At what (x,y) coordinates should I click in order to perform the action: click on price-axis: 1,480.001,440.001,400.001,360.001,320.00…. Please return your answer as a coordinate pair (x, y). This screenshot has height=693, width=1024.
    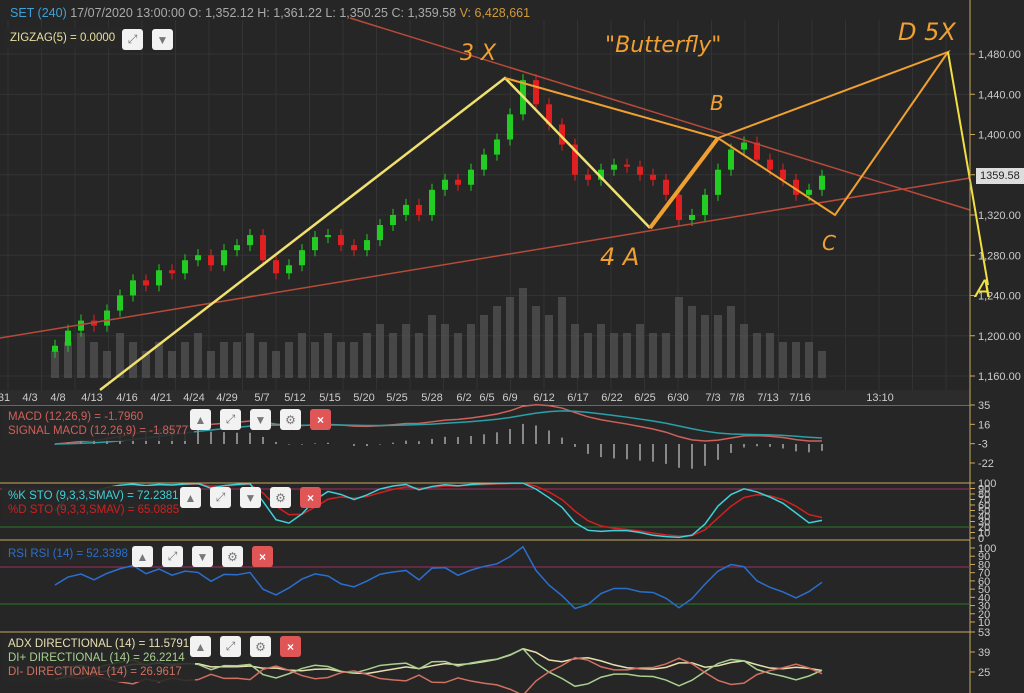
    Looking at the image, I should click on (995, 346).